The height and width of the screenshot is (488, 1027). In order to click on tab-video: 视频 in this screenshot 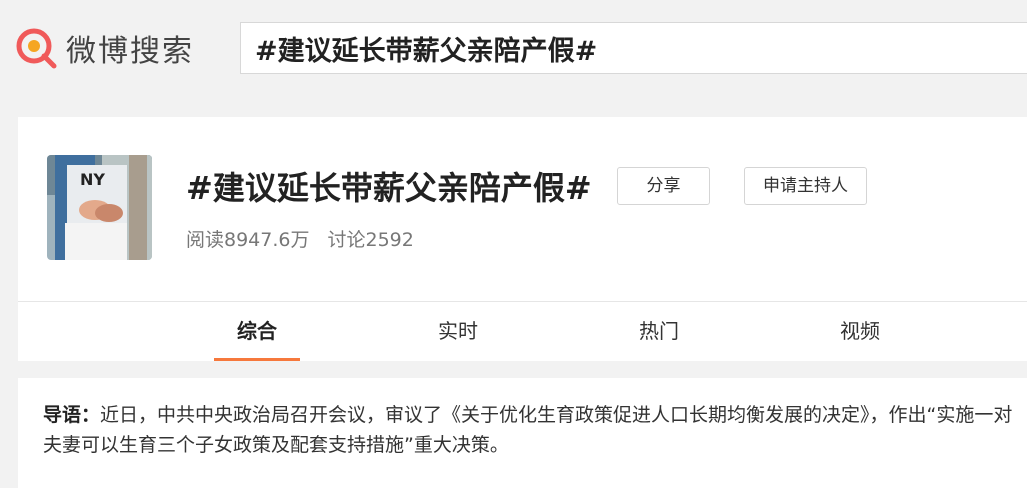, I will do `click(860, 331)`.